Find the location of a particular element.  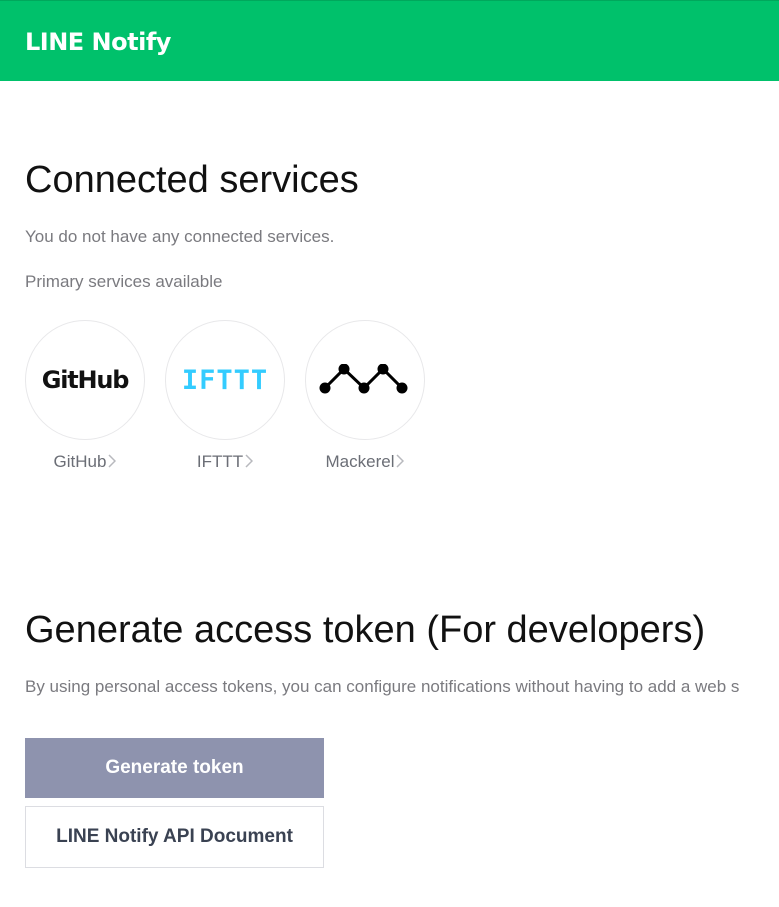

connected-services-title: Connected services is located at coordinates (192, 180).